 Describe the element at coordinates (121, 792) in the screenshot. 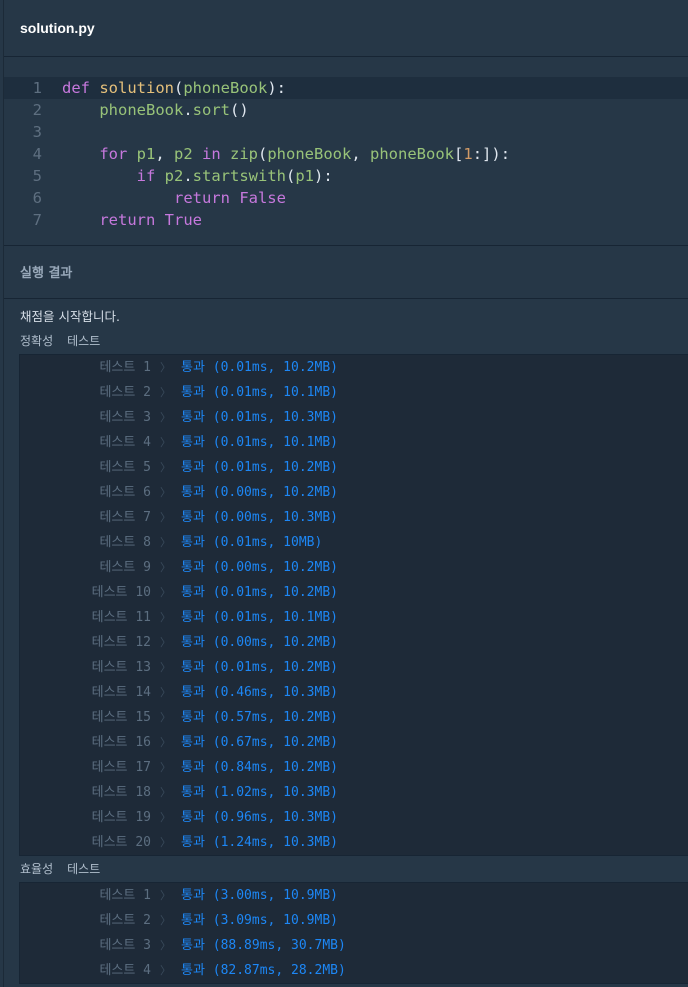

I see `test-name: 테스트 18` at that location.